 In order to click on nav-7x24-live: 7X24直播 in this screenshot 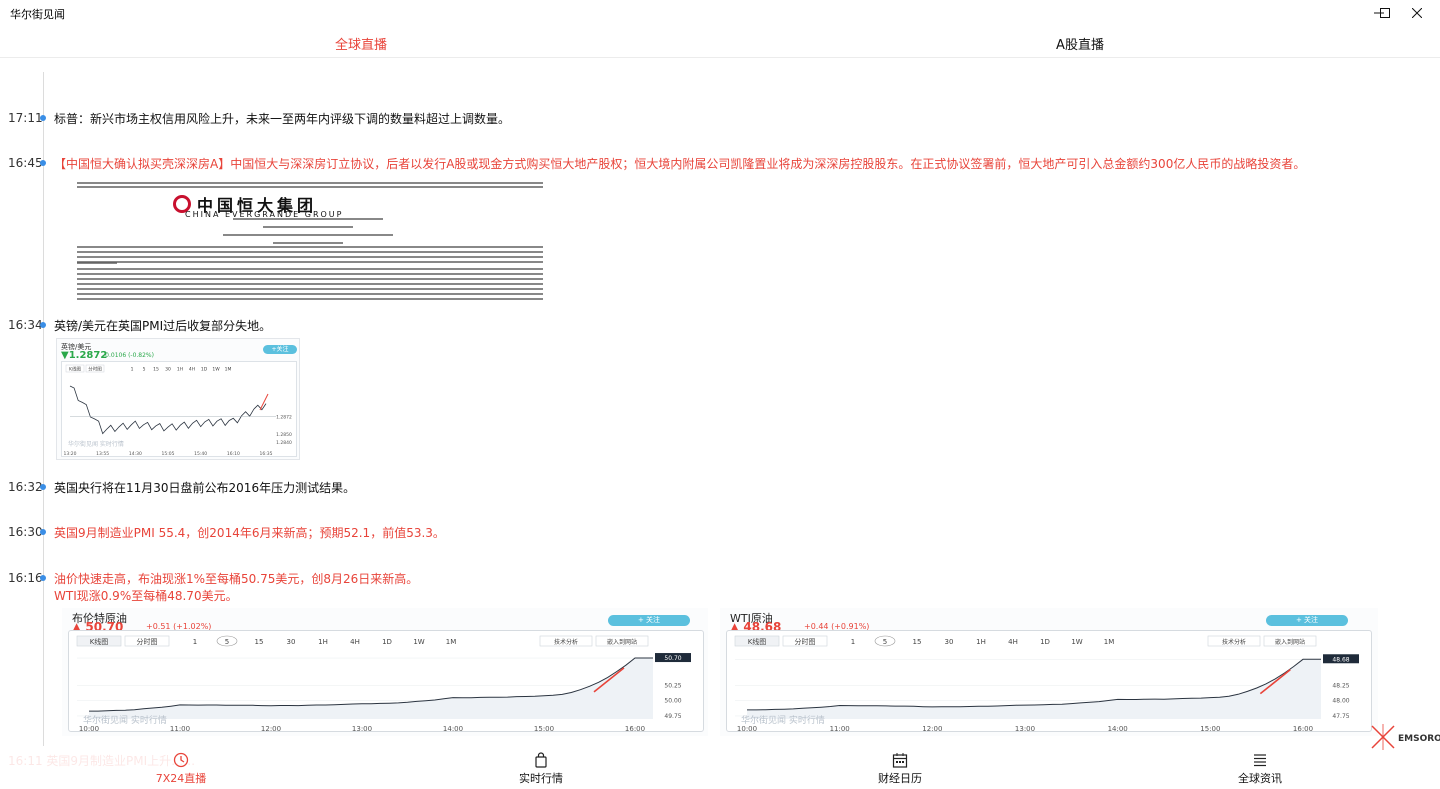, I will do `click(181, 769)`.